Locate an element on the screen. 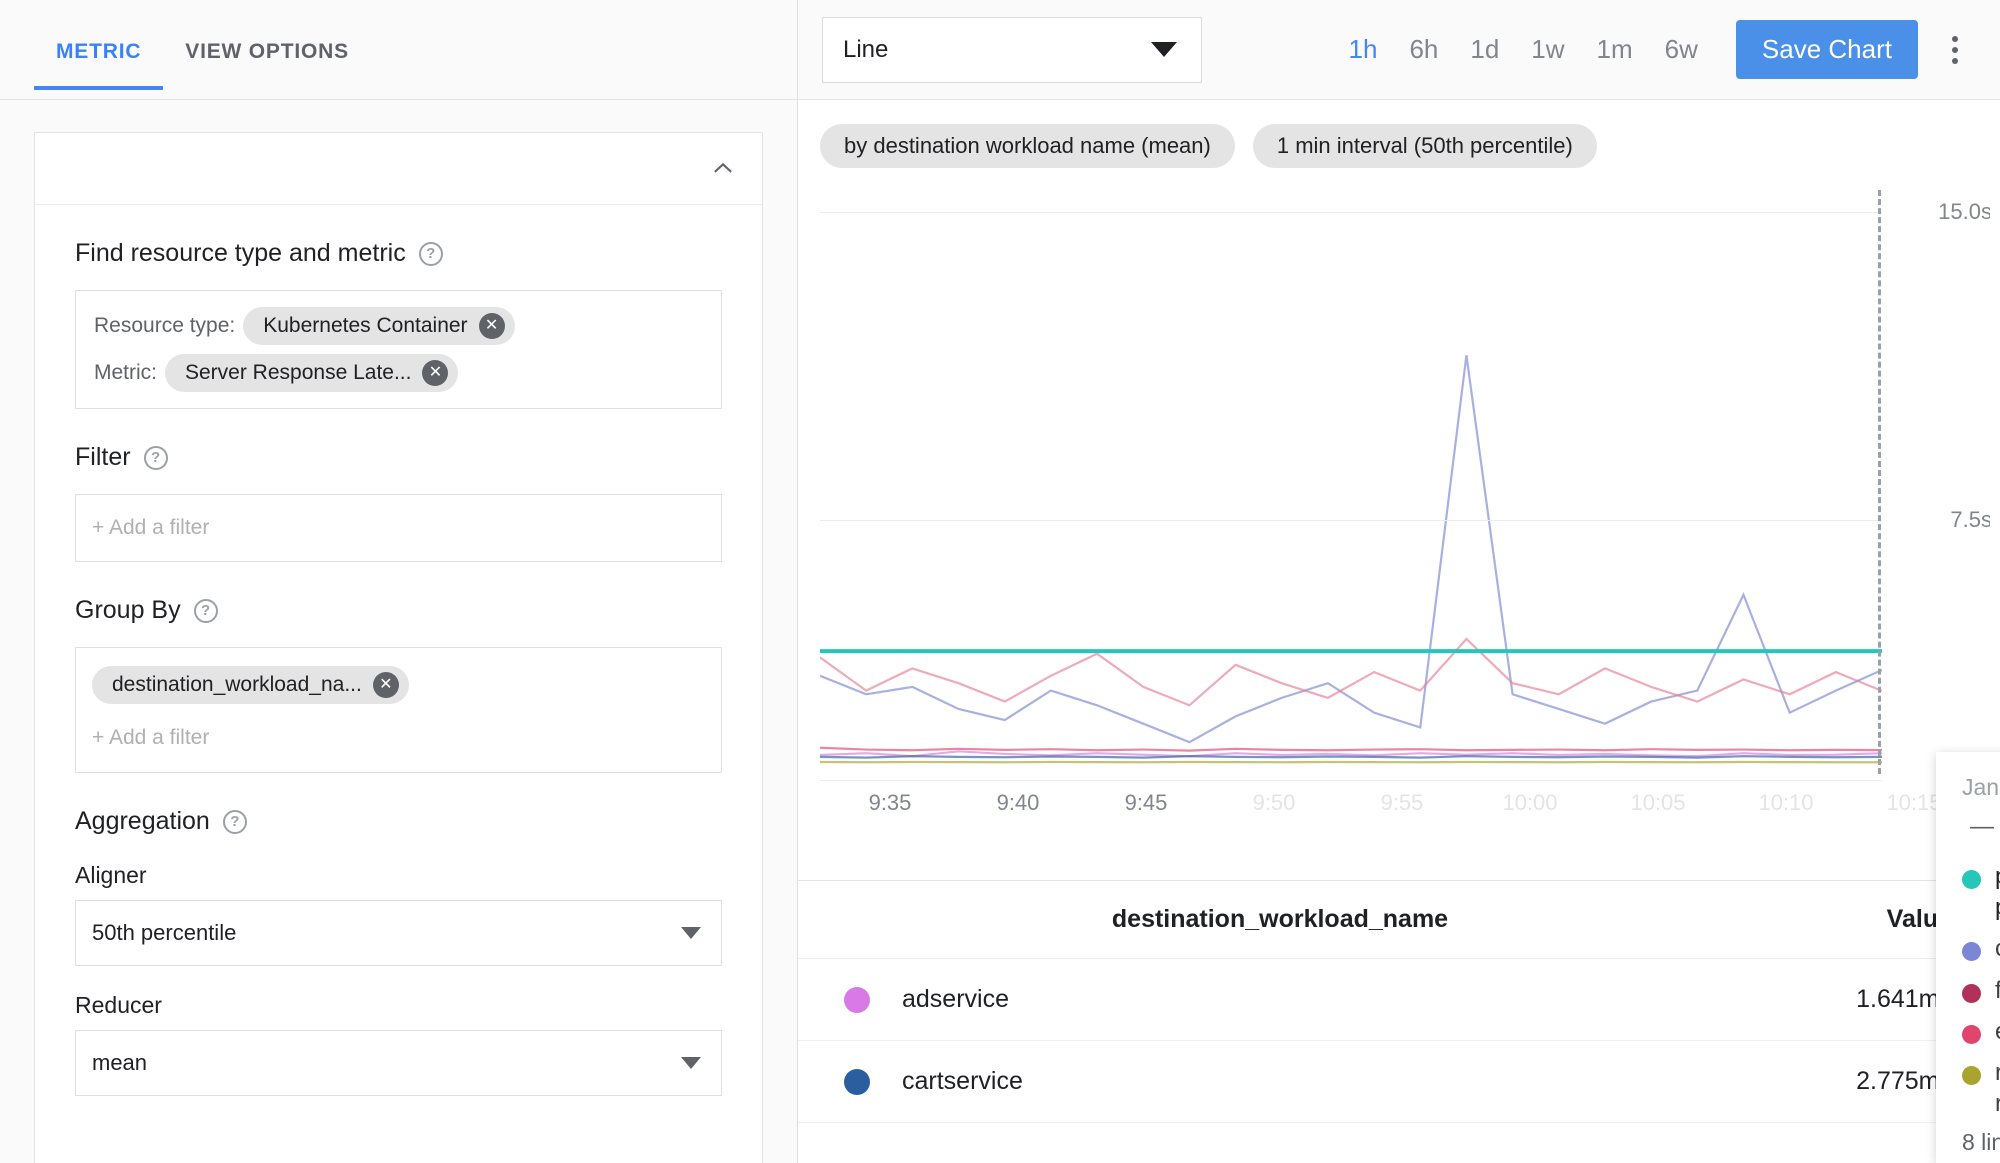  tooltip-row: checkoutservice checkoutservice 2.56s is located at coordinates (1981, 948).